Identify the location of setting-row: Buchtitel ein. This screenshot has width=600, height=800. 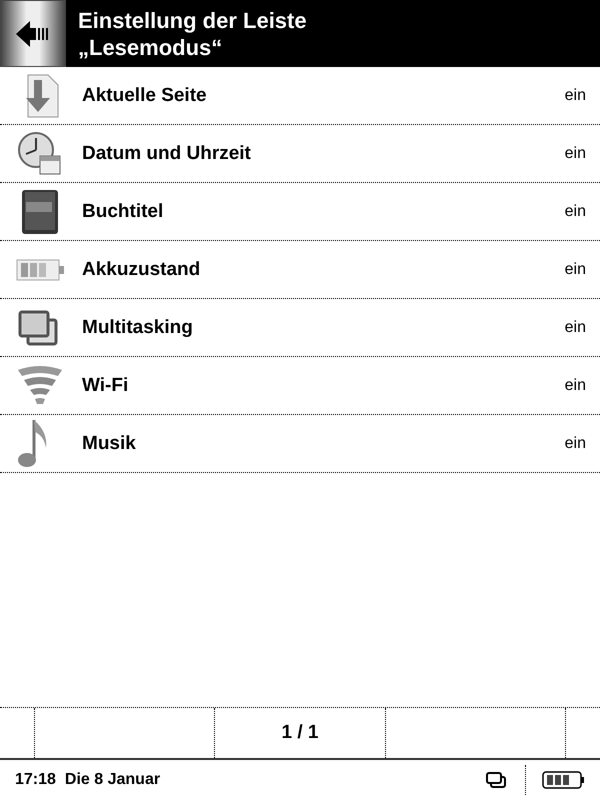
(300, 212).